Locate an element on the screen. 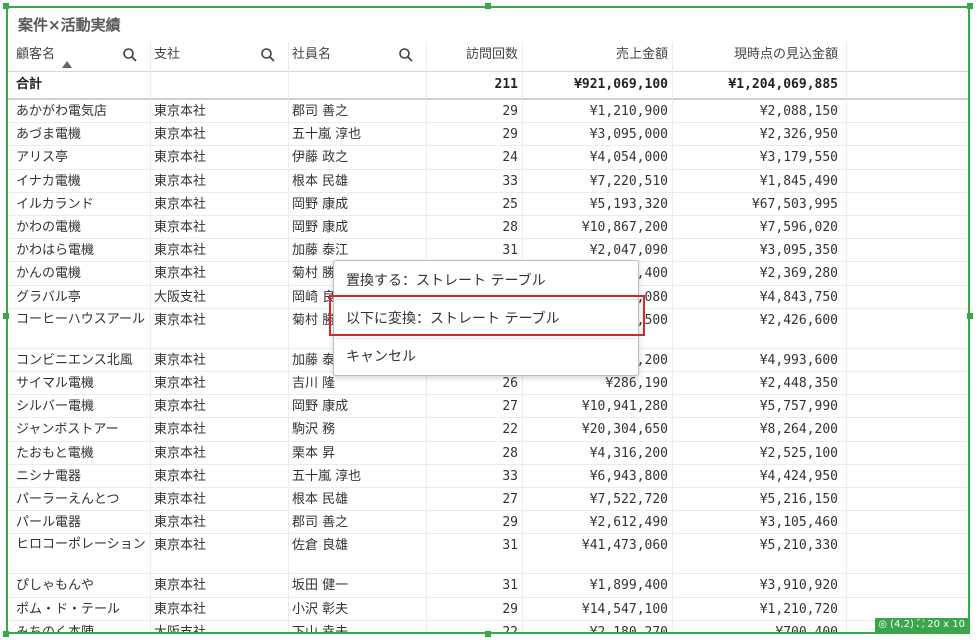 This screenshot has height=640, width=980. forecast-cell: ¥3,910,920 is located at coordinates (757, 585).